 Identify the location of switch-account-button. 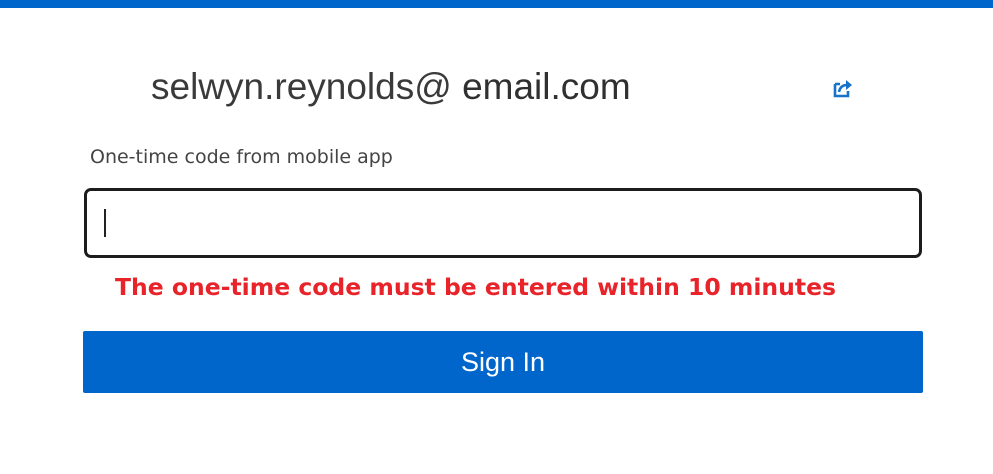
(843, 90).